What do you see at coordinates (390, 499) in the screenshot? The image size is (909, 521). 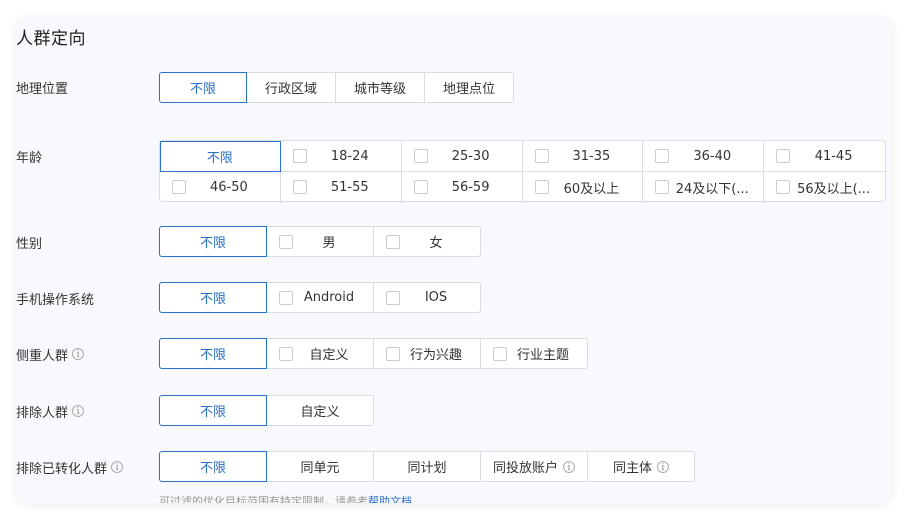 I see `help-doc-link: 帮助文档` at bounding box center [390, 499].